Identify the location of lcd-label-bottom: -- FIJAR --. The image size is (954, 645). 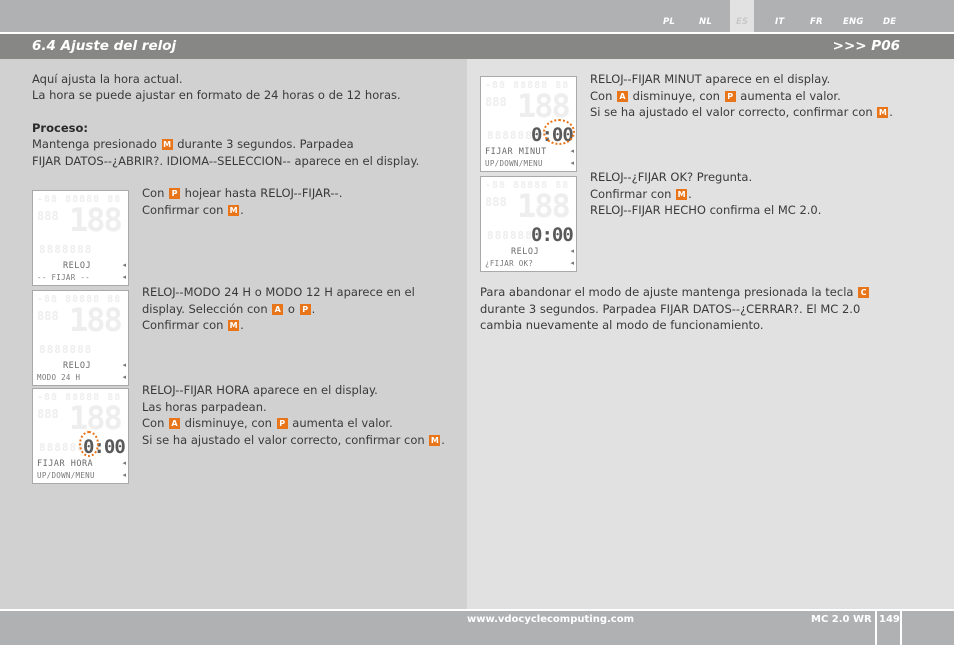
(63, 277).